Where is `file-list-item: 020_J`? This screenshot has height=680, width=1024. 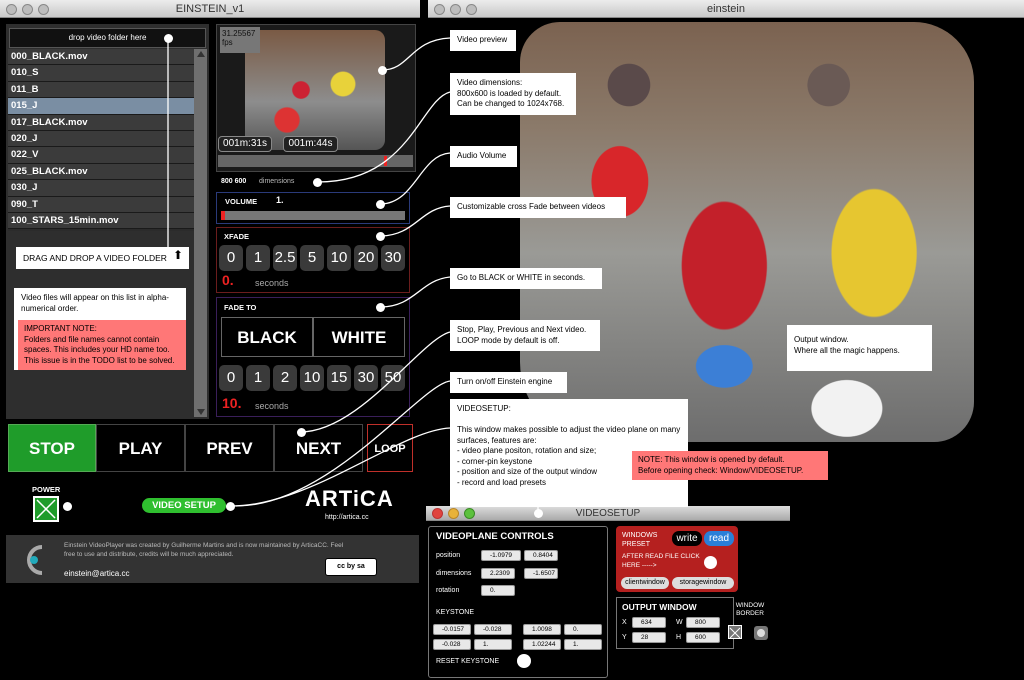 file-list-item: 020_J is located at coordinates (101, 139).